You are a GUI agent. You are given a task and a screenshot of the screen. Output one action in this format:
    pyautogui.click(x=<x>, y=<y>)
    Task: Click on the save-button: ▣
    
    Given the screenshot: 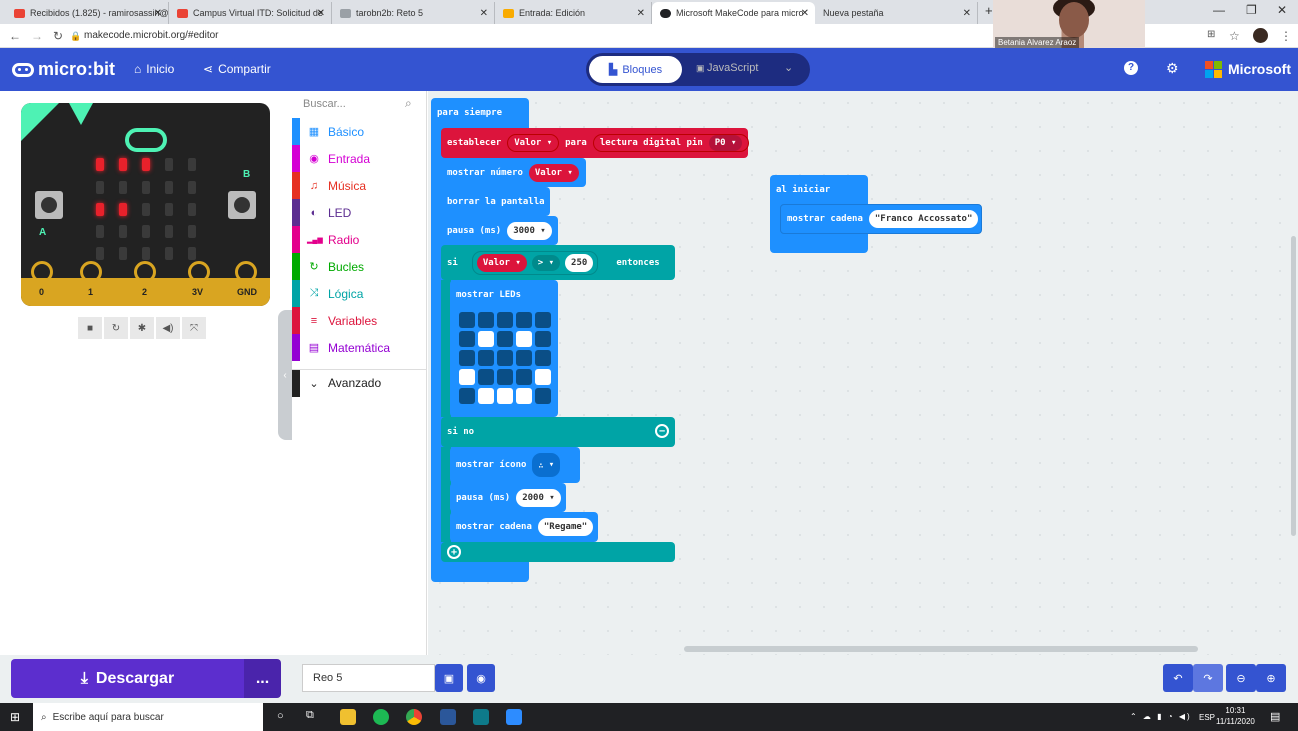 What is the action you would take?
    pyautogui.click(x=449, y=678)
    